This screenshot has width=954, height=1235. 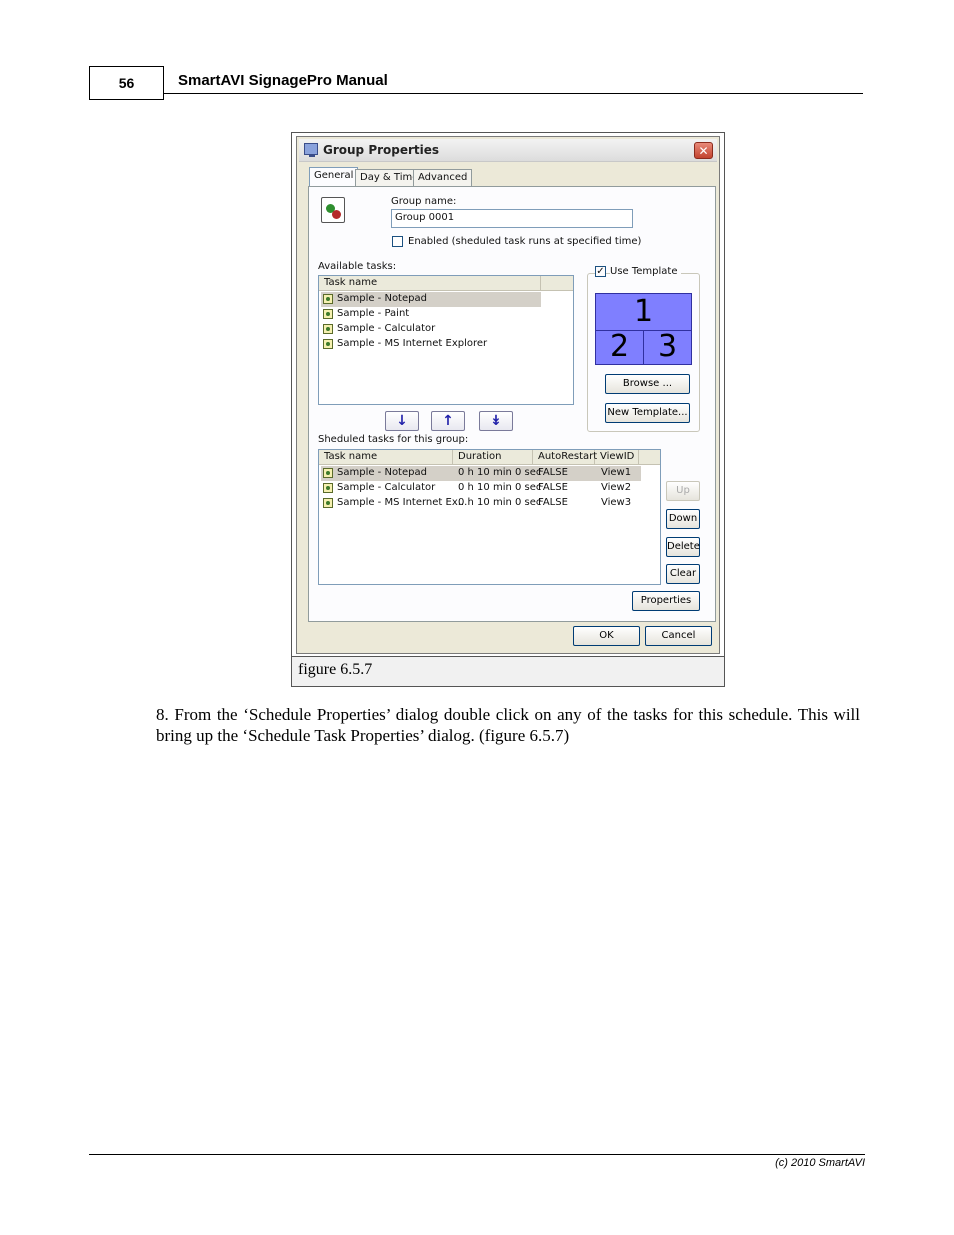 I want to click on group-icon, so click(x=333, y=210).